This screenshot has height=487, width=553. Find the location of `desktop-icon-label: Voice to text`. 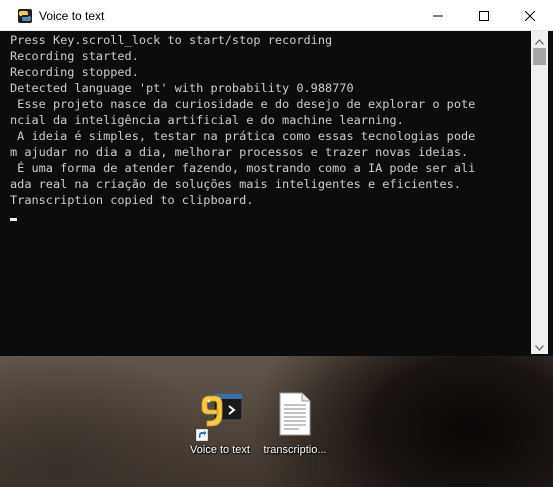

desktop-icon-label: Voice to text is located at coordinates (220, 450).